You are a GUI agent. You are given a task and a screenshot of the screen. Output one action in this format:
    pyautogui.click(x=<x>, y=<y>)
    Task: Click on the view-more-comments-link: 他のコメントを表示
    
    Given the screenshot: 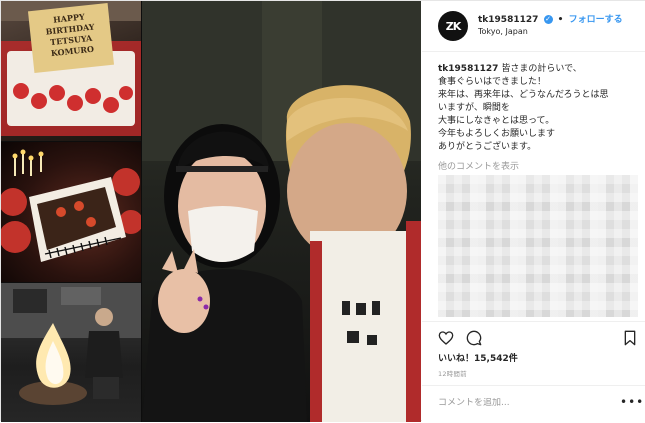 What is the action you would take?
    pyautogui.click(x=478, y=165)
    